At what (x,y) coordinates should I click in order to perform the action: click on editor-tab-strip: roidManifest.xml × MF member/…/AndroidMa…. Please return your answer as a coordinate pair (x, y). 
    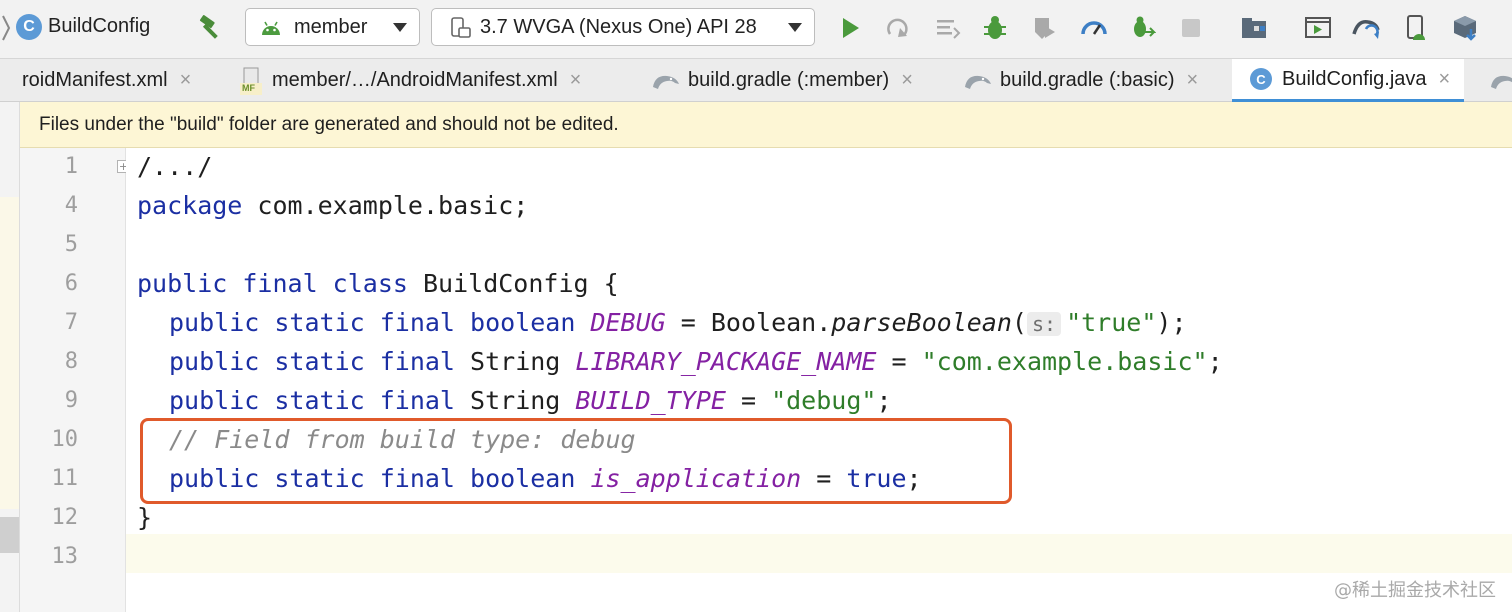
    Looking at the image, I should click on (756, 80).